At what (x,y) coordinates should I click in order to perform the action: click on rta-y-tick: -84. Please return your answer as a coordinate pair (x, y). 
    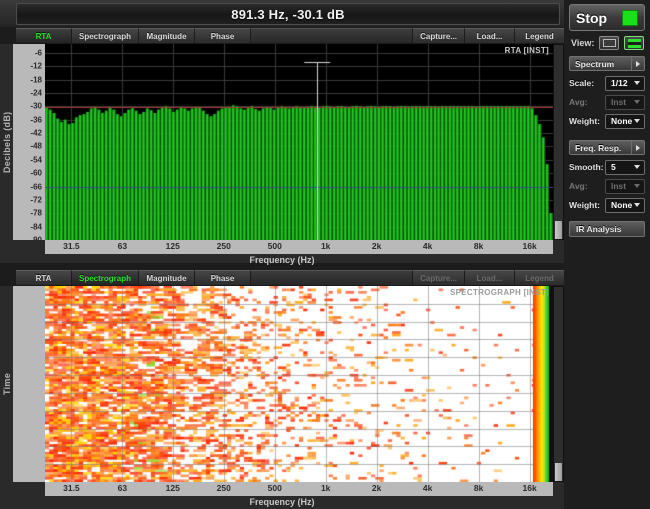
    Looking at the image, I should click on (36, 227).